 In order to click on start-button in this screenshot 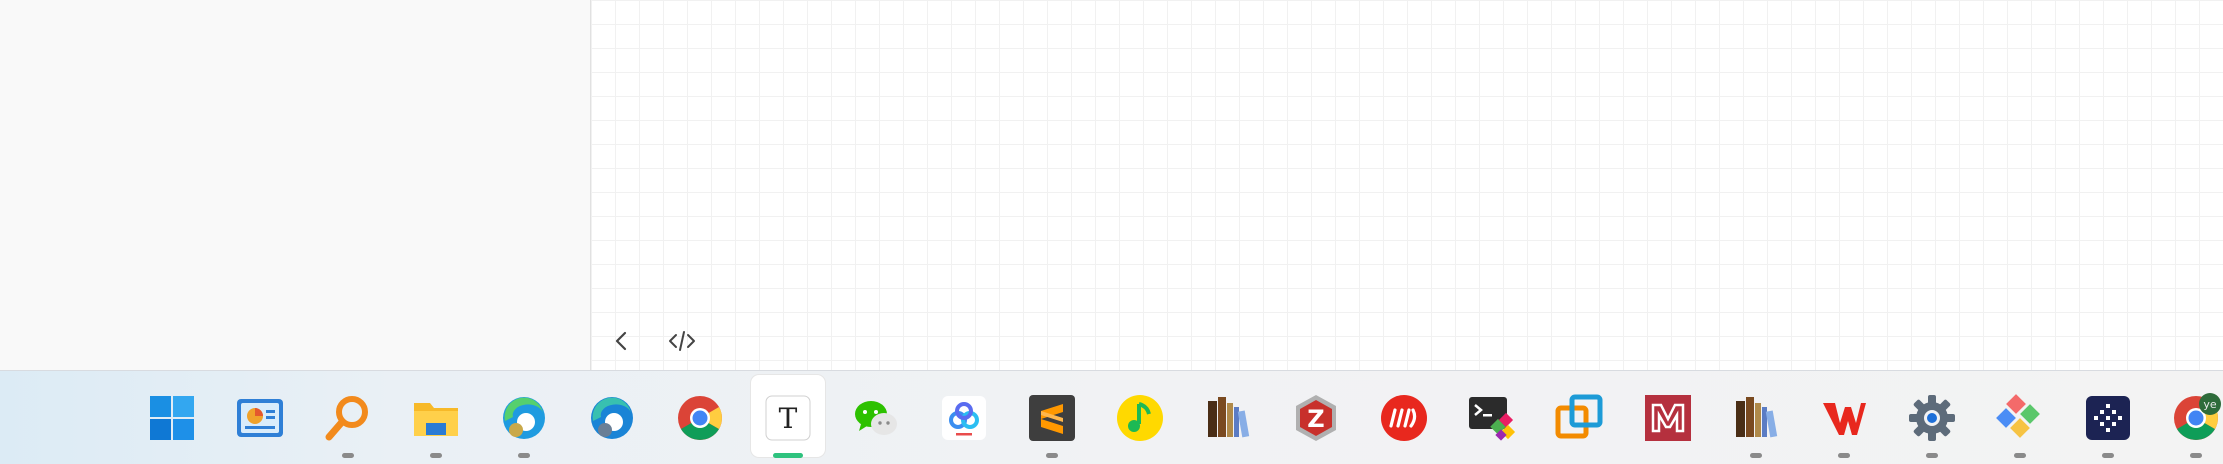, I will do `click(172, 417)`.